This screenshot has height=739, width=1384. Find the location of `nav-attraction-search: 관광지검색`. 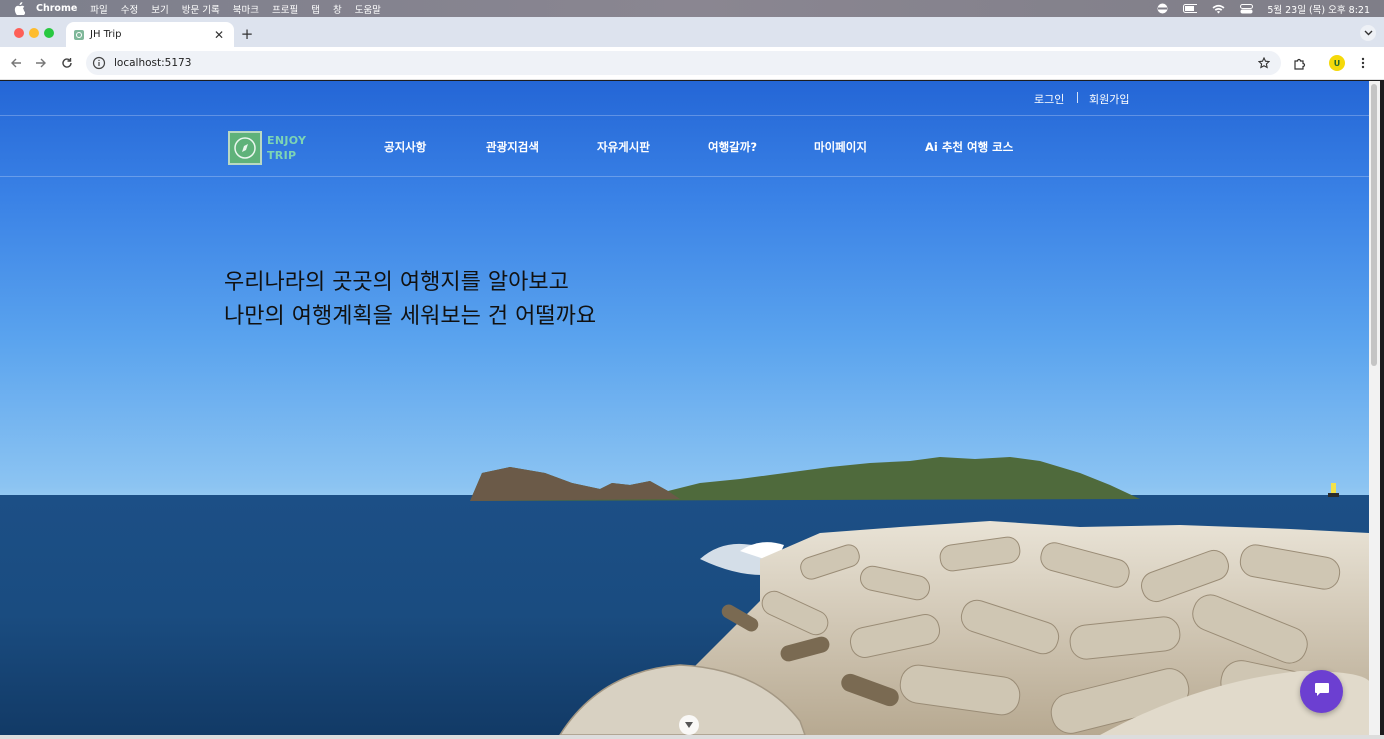

nav-attraction-search: 관광지검색 is located at coordinates (512, 147).